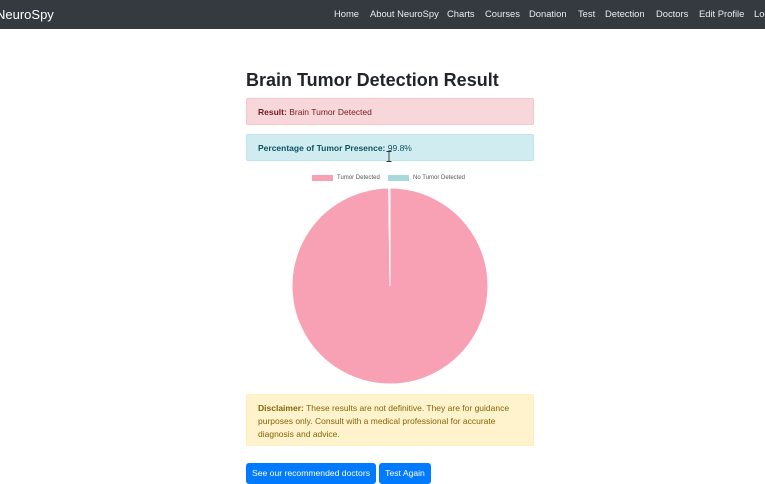 This screenshot has height=484, width=765. Describe the element at coordinates (439, 178) in the screenshot. I see `legend-label-no-tumor: No Tumor Detected` at that location.